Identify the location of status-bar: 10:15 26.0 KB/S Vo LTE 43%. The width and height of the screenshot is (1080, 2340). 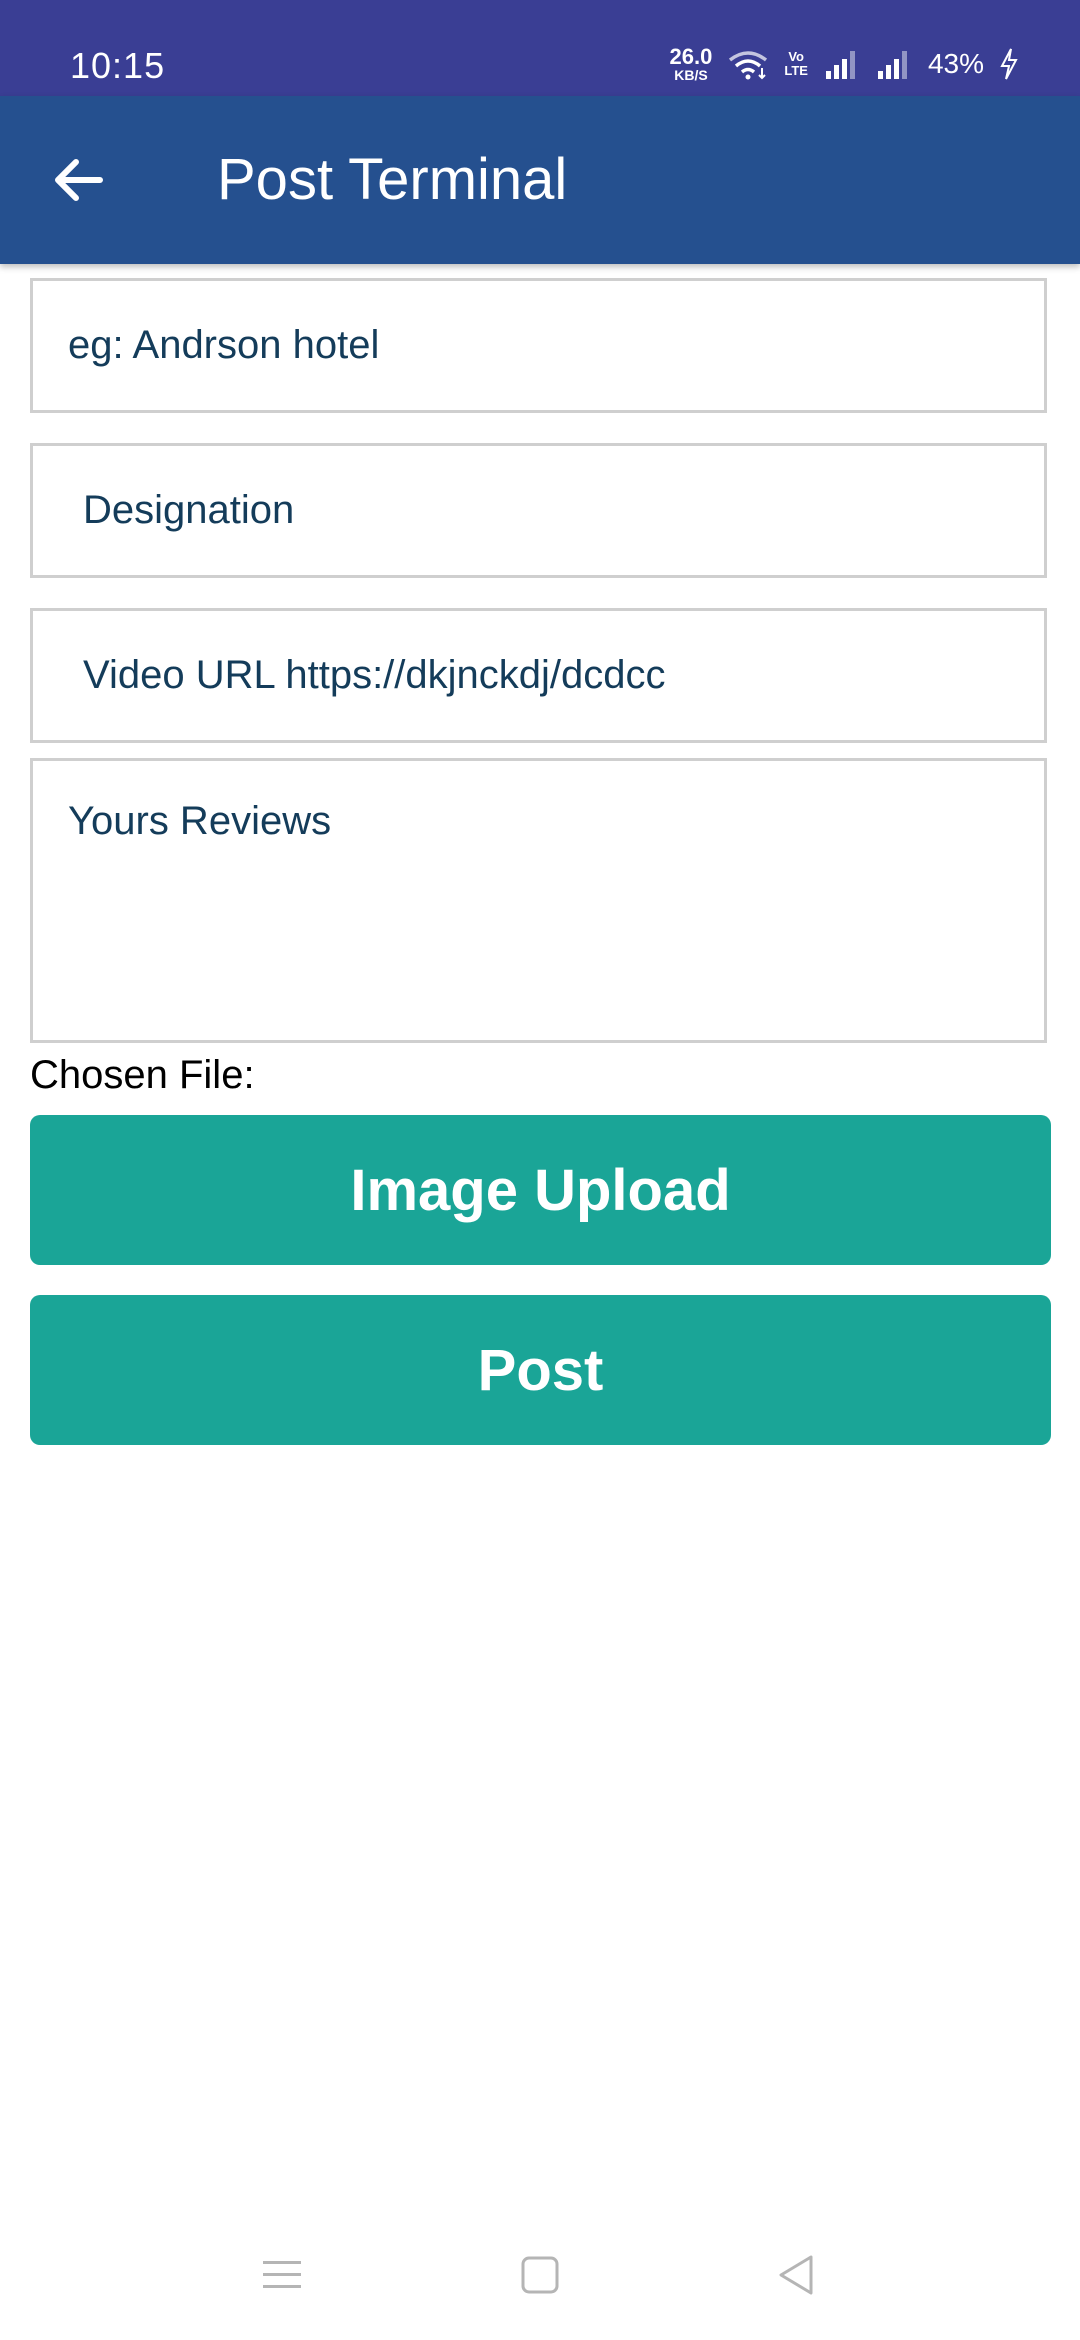
(540, 48).